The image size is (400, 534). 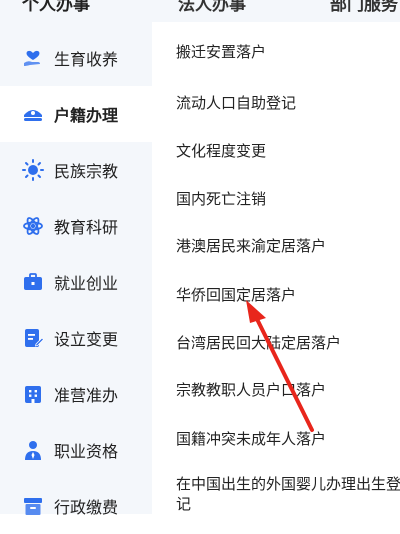 I want to click on list-item: 文化程度变更, so click(x=288, y=150).